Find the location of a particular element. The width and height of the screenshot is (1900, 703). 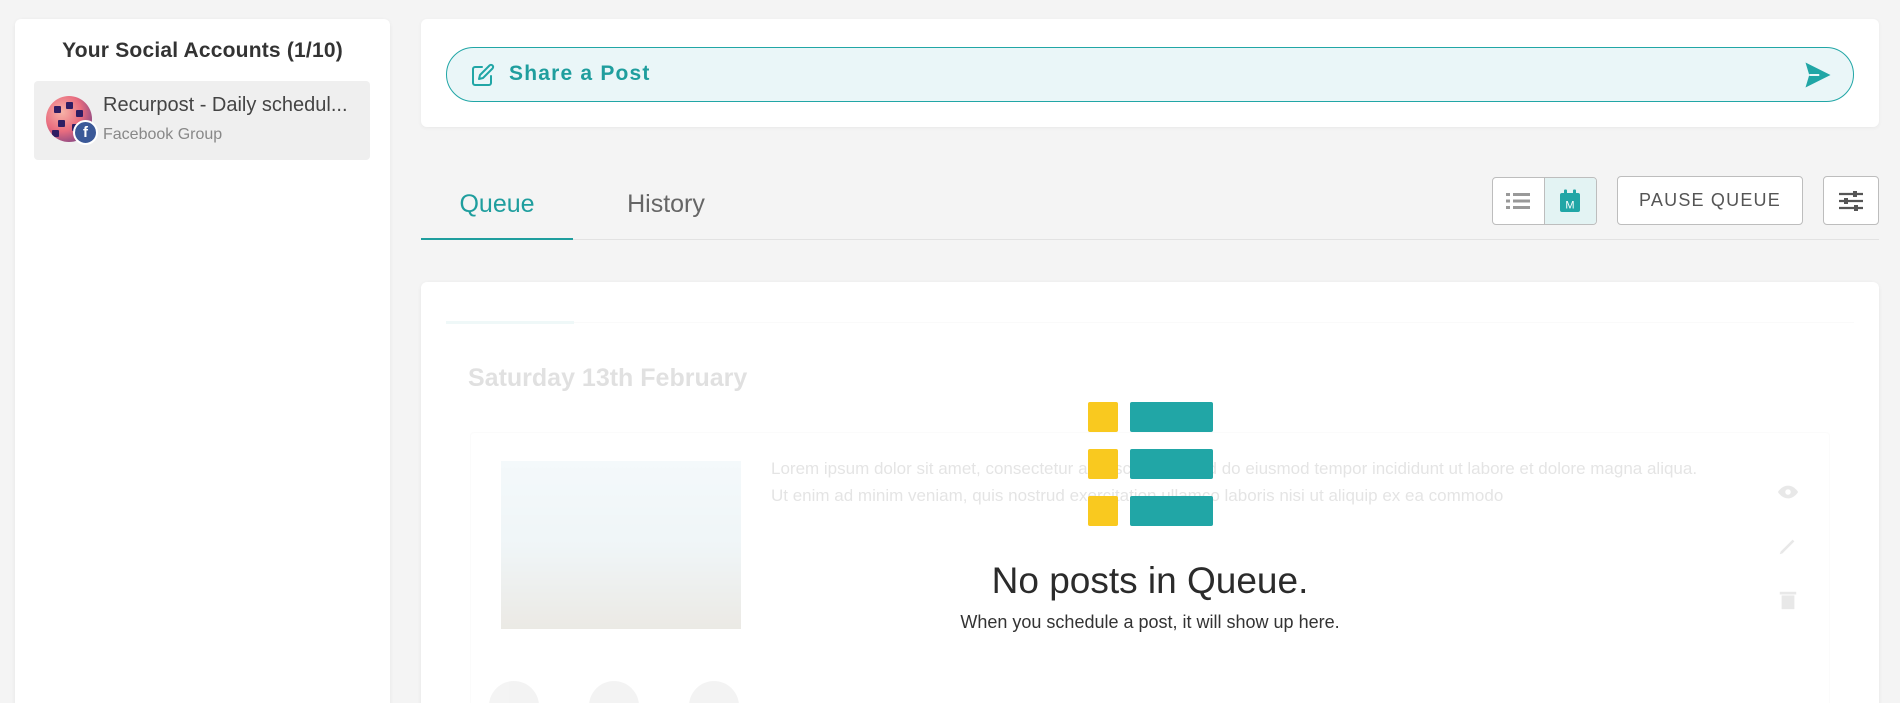

list-view-button is located at coordinates (1519, 201).